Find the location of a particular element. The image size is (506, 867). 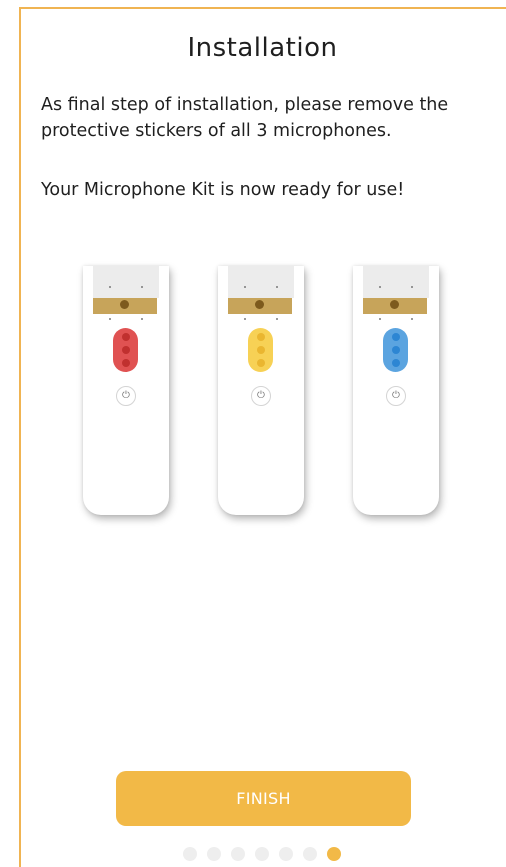

page-title: Installation is located at coordinates (262, 48).